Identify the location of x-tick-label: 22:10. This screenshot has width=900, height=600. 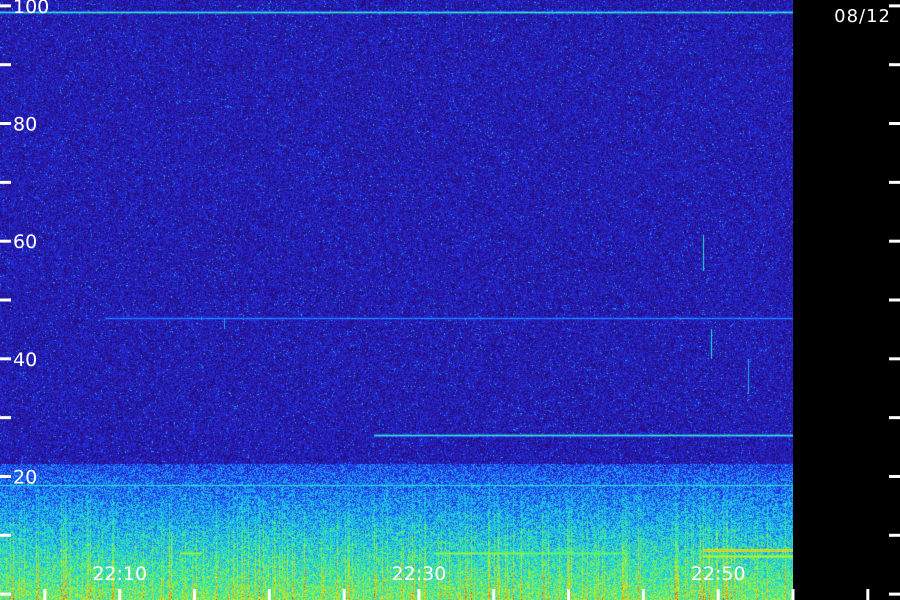
(119, 574).